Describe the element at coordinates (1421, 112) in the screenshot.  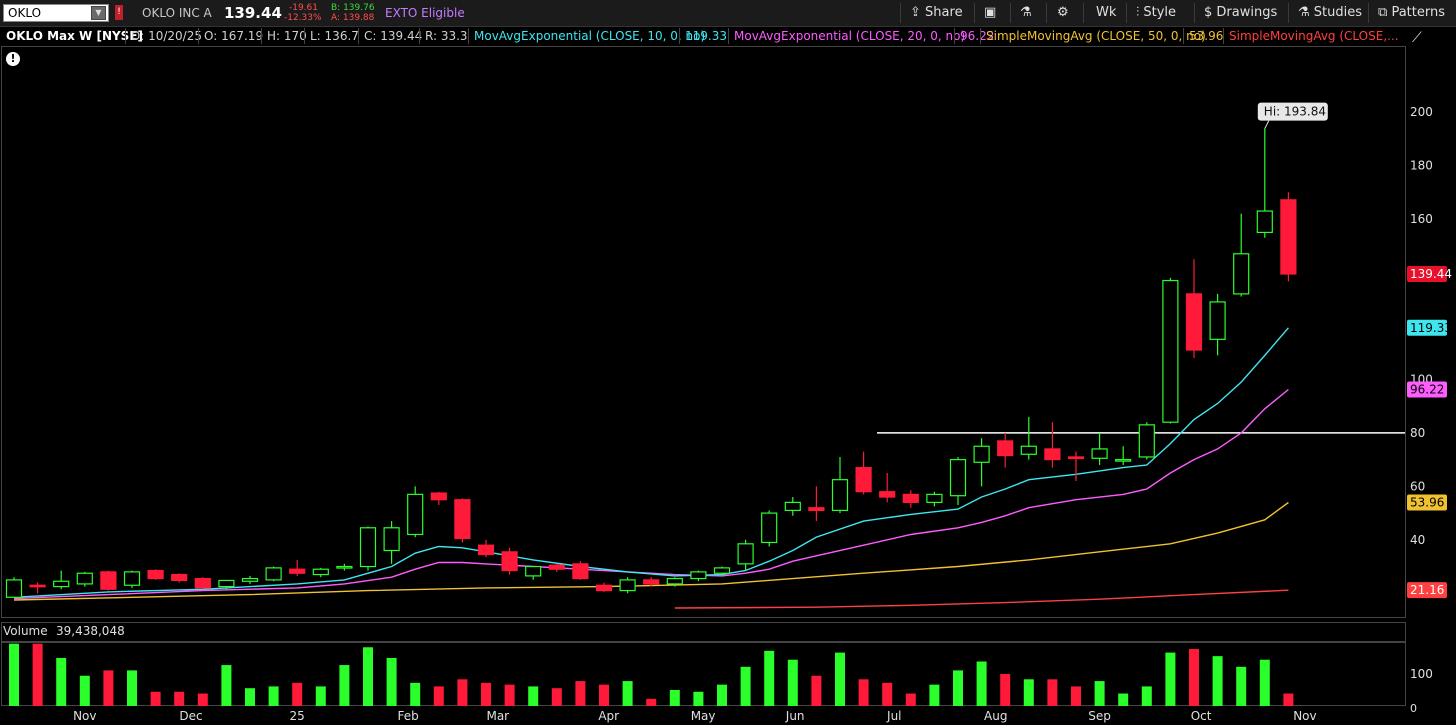
I see `y-tick-label: 200` at that location.